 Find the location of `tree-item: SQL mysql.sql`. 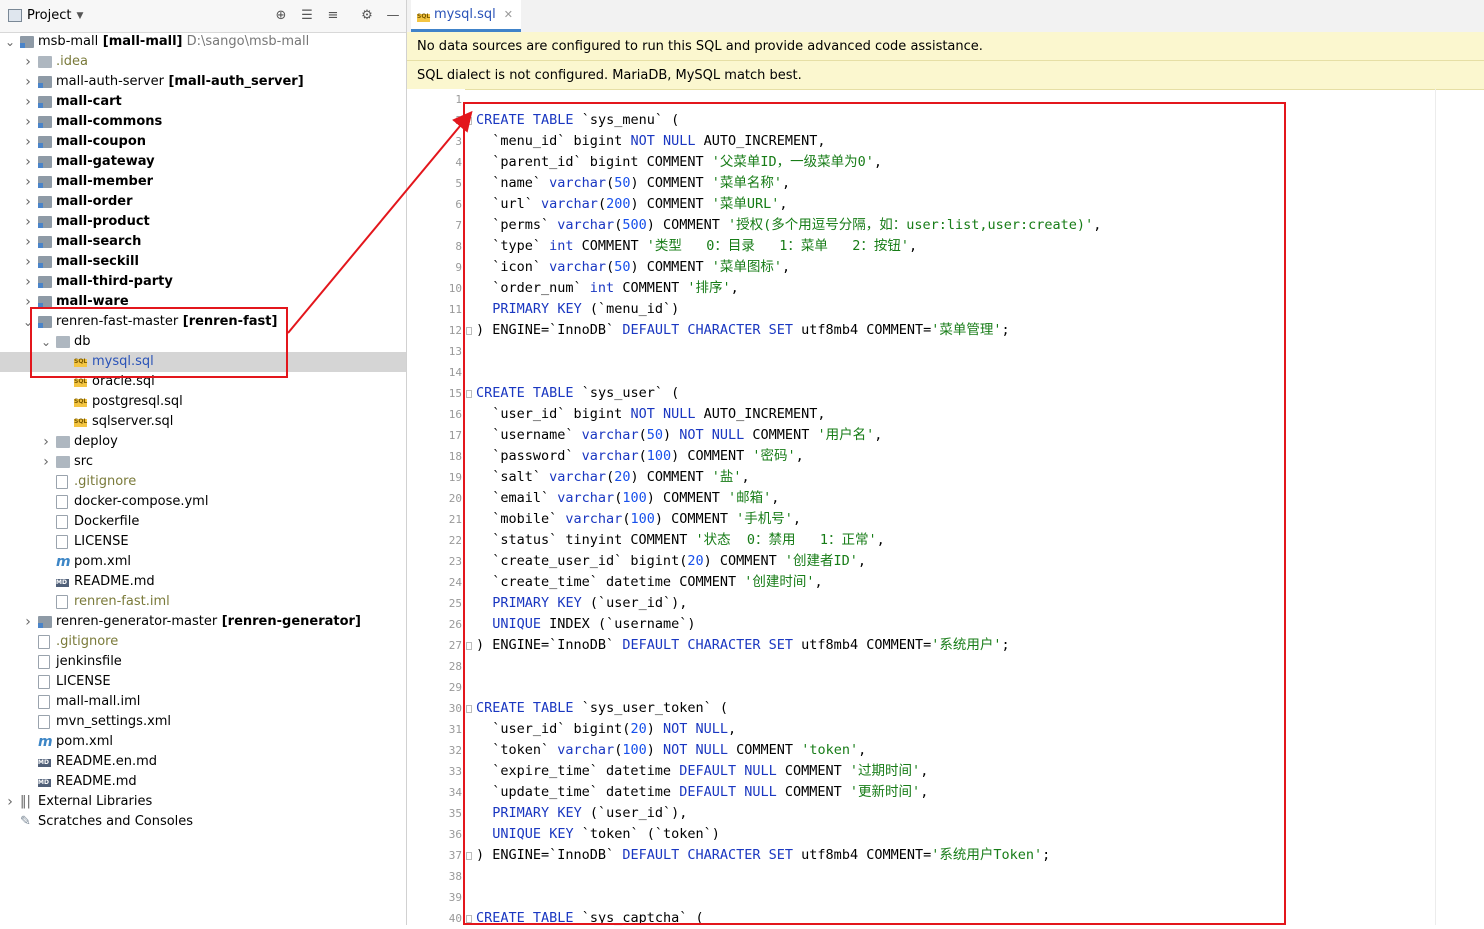

tree-item: SQL mysql.sql is located at coordinates (203, 362).